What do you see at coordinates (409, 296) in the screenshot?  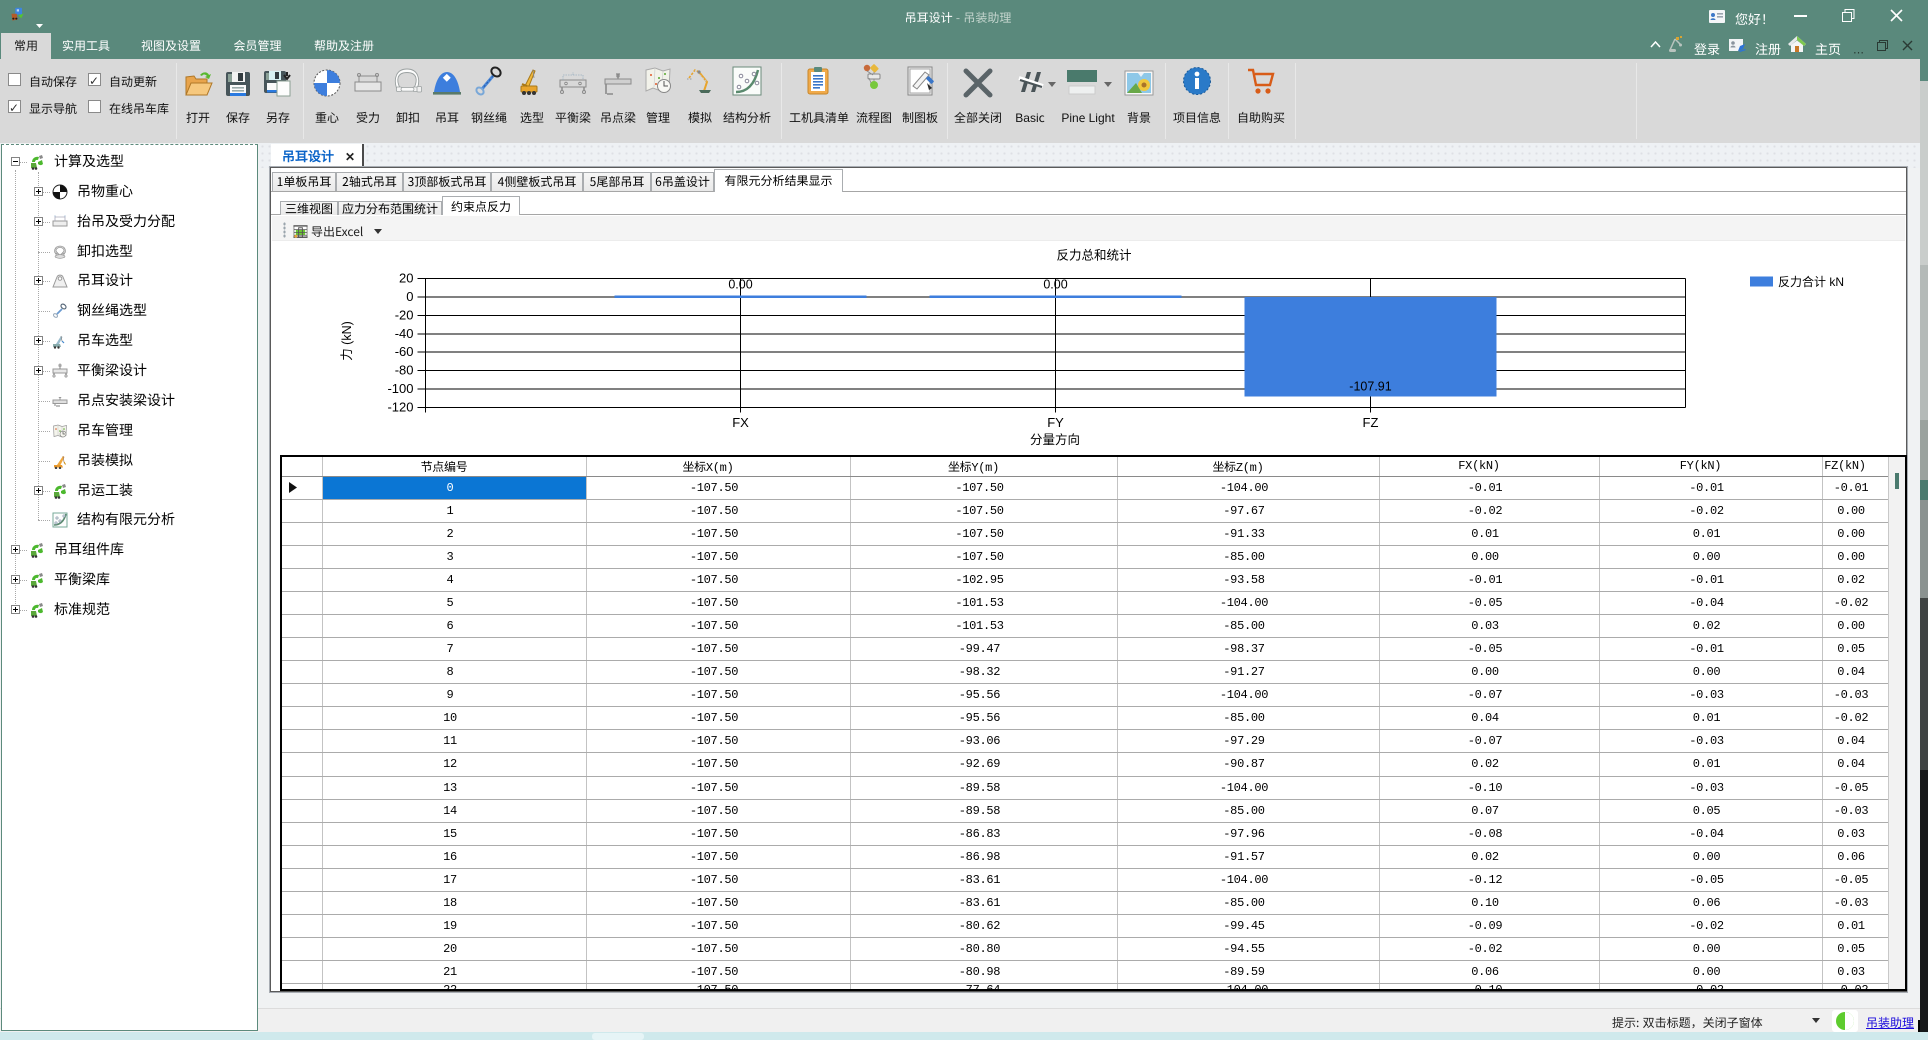 I see `svg-text: 0` at bounding box center [409, 296].